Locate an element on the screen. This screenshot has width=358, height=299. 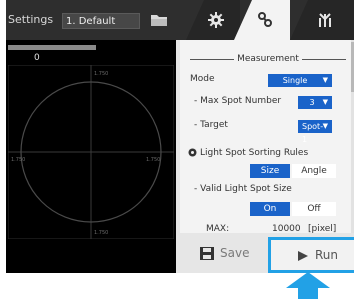
run-button: Run is located at coordinates (311, 255).